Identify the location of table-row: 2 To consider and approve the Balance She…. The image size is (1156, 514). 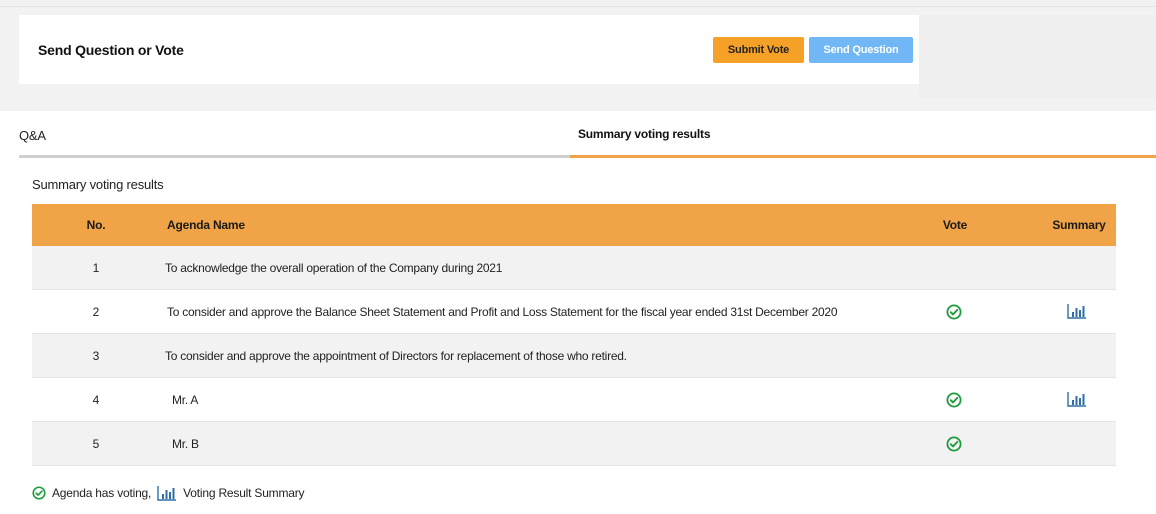
(574, 312).